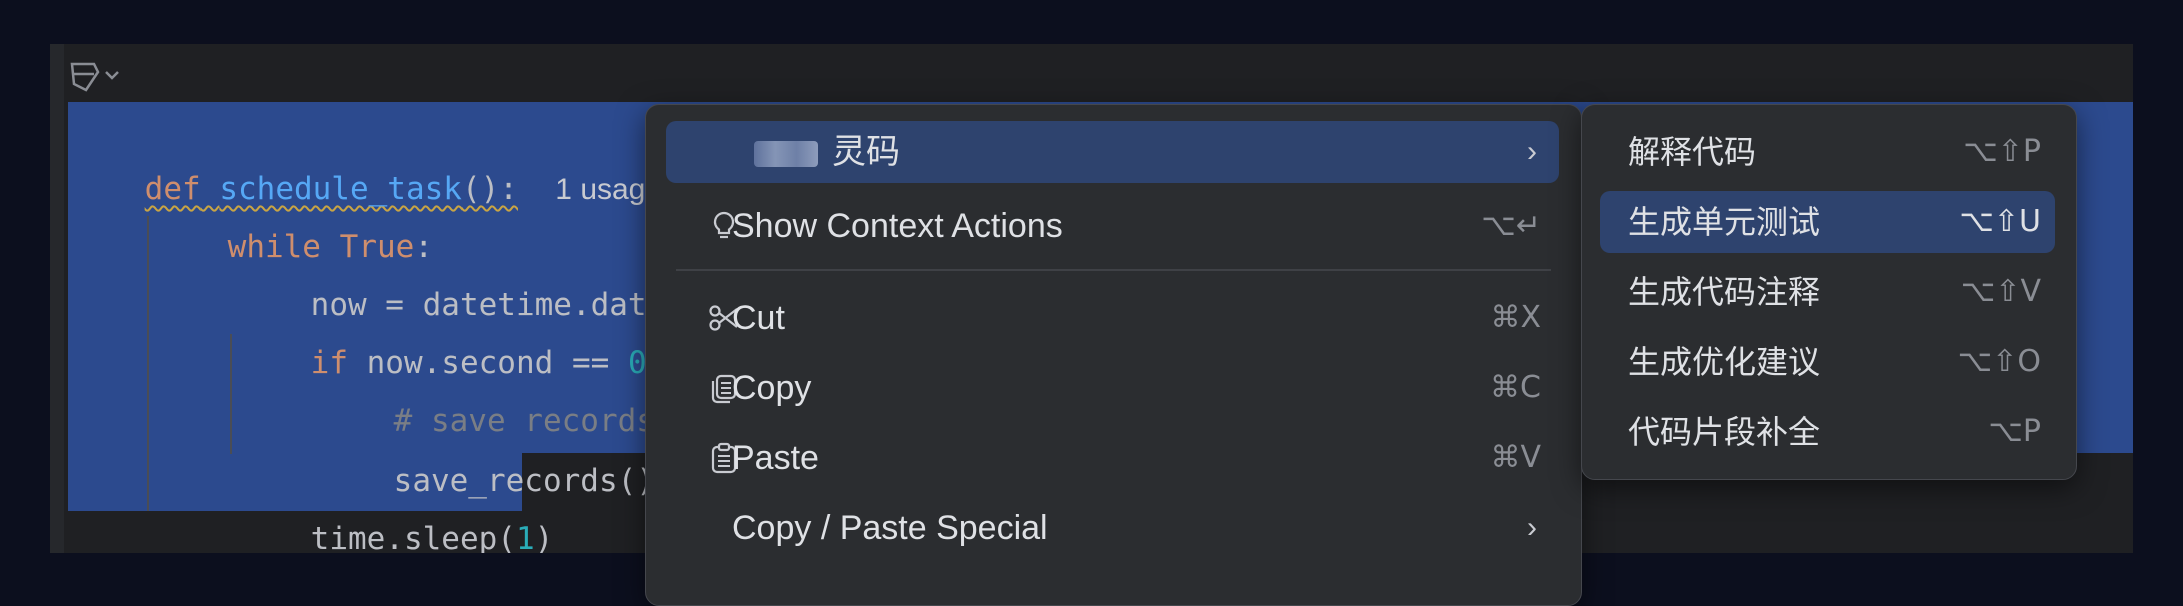 Image resolution: width=2183 pixels, height=606 pixels. Describe the element at coordinates (543, 421) in the screenshot. I see `code-line: # save records t` at that location.